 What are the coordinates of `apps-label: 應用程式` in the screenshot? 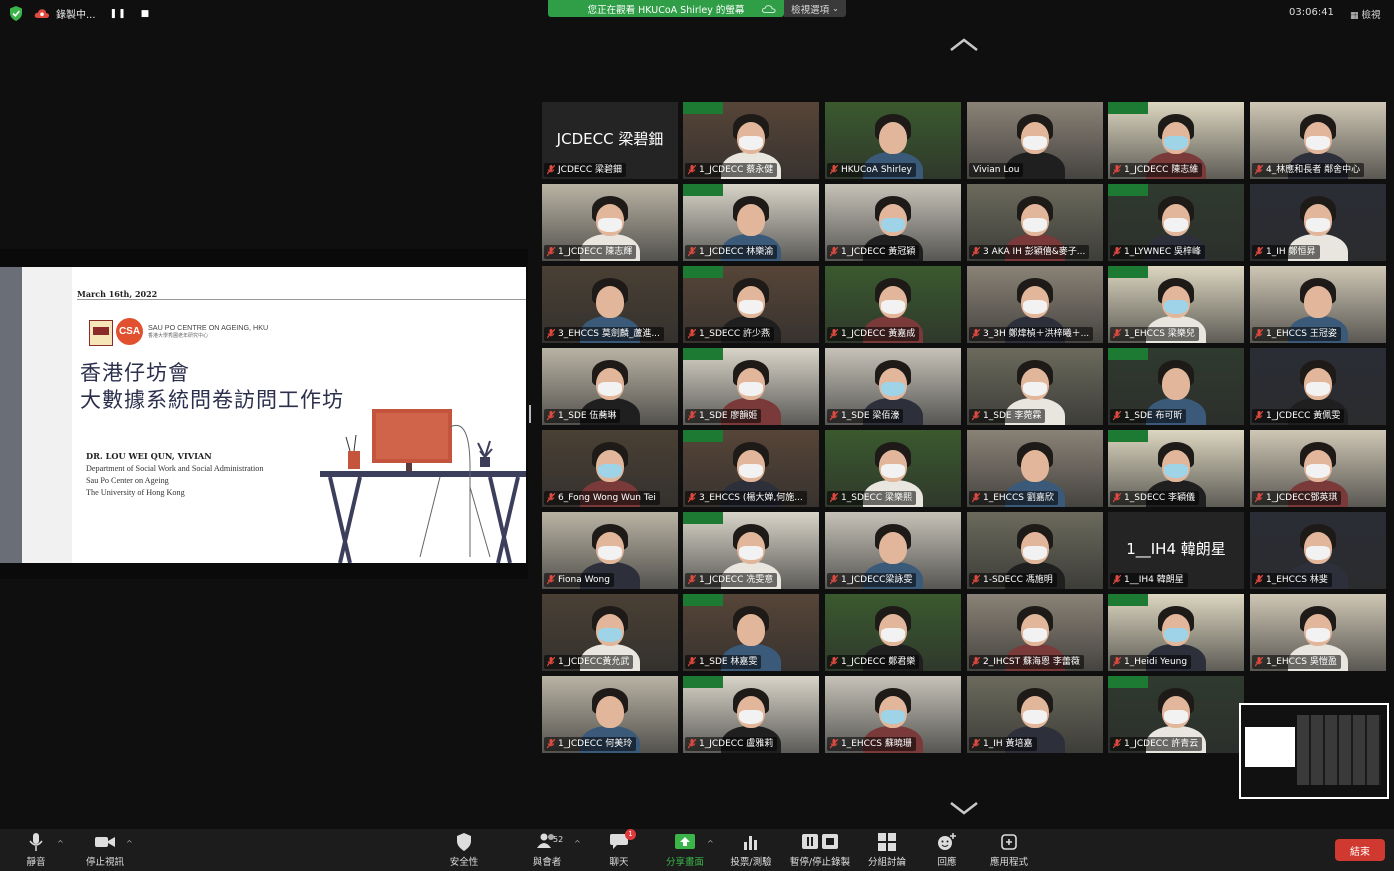 It's located at (1008, 862).